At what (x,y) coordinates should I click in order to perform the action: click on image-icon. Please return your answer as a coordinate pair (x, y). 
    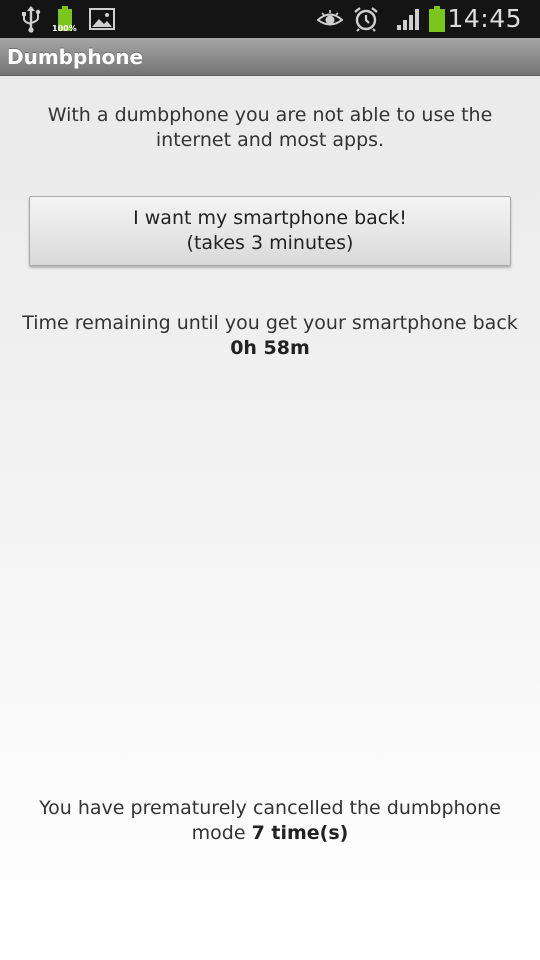
    Looking at the image, I should click on (102, 19).